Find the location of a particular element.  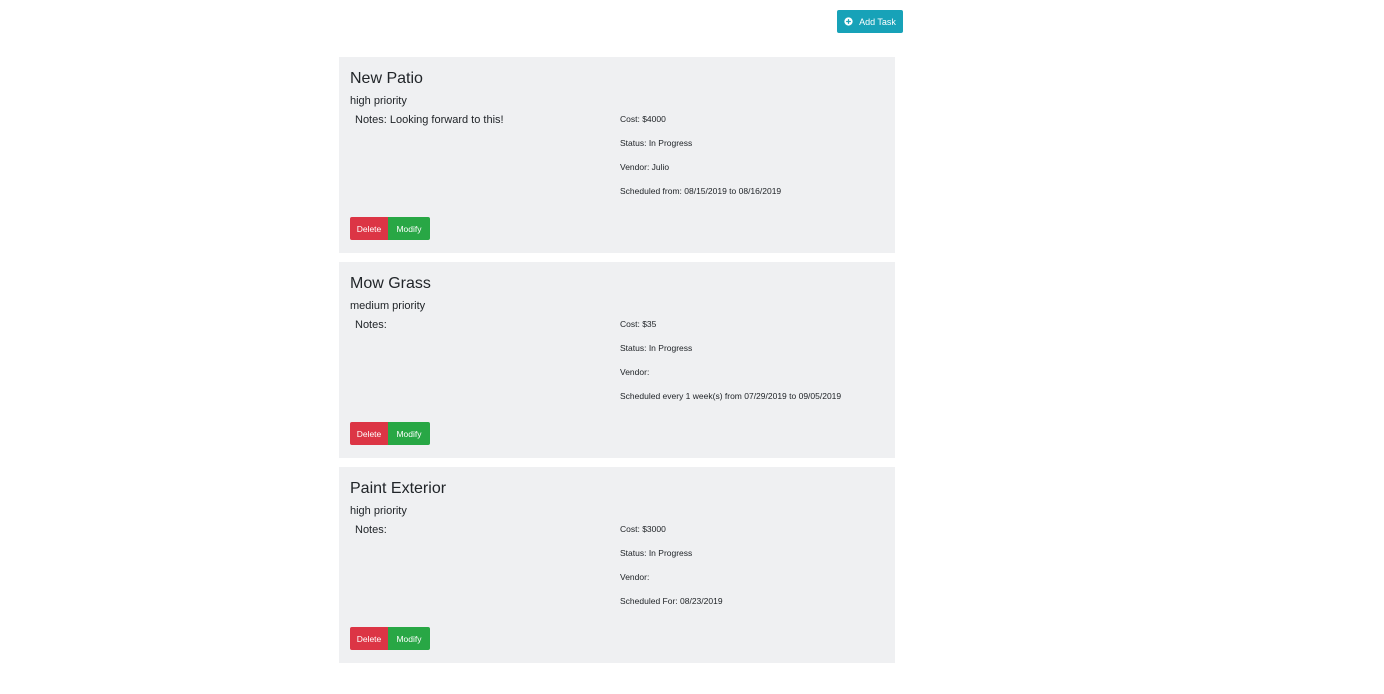

task-schedule: Scheduled For: 08/23/2019 is located at coordinates (671, 601).